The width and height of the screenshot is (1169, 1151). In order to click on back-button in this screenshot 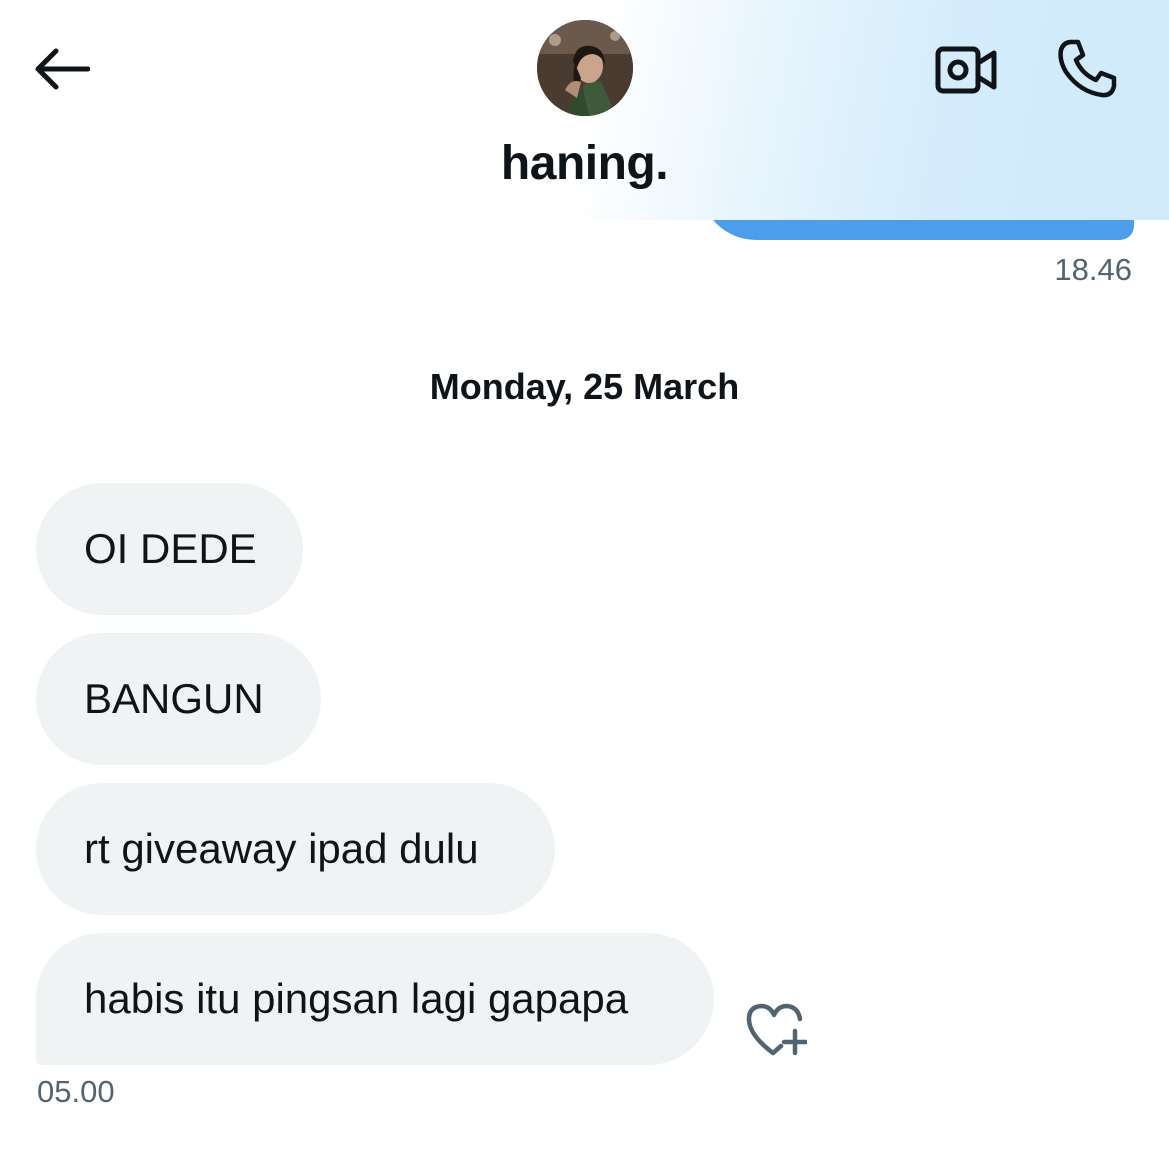, I will do `click(61, 69)`.